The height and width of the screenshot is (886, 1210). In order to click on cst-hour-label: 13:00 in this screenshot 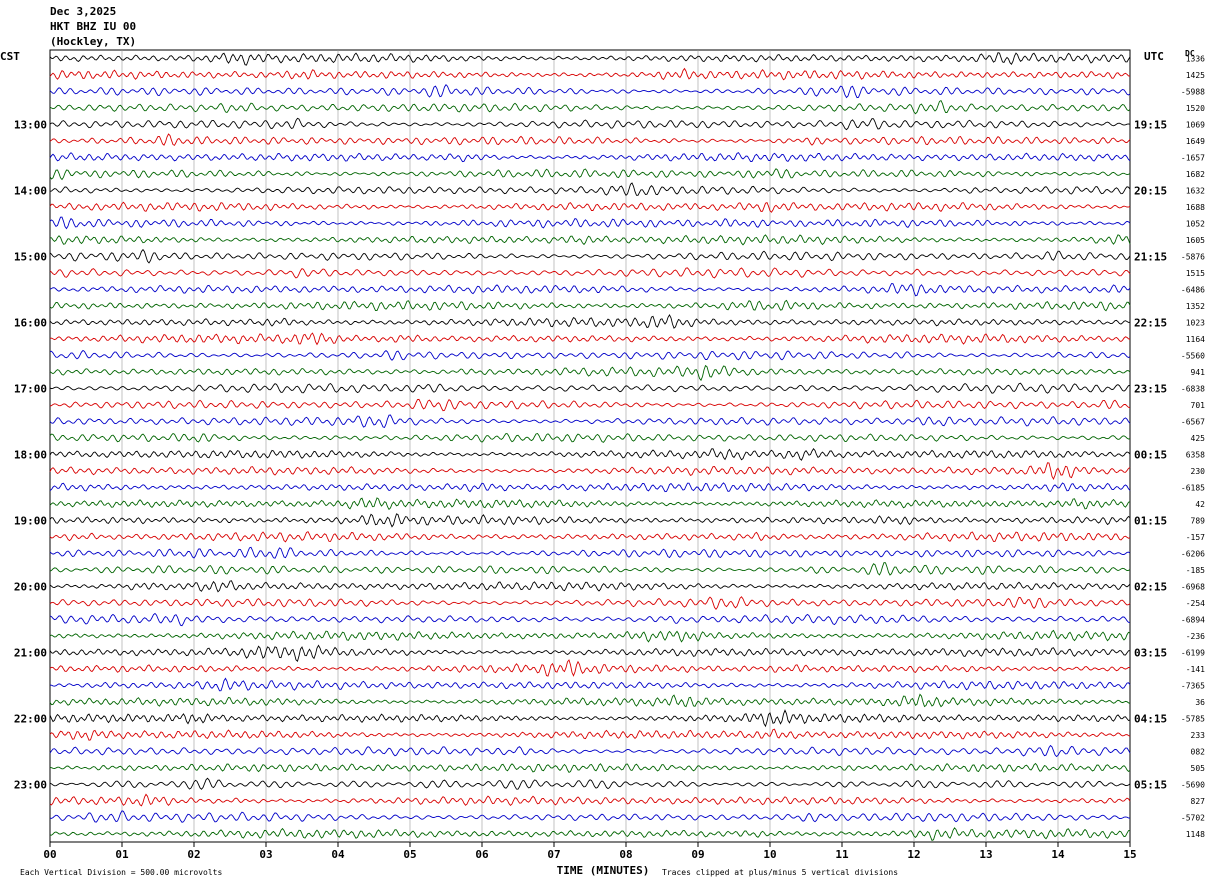, I will do `click(30, 124)`.